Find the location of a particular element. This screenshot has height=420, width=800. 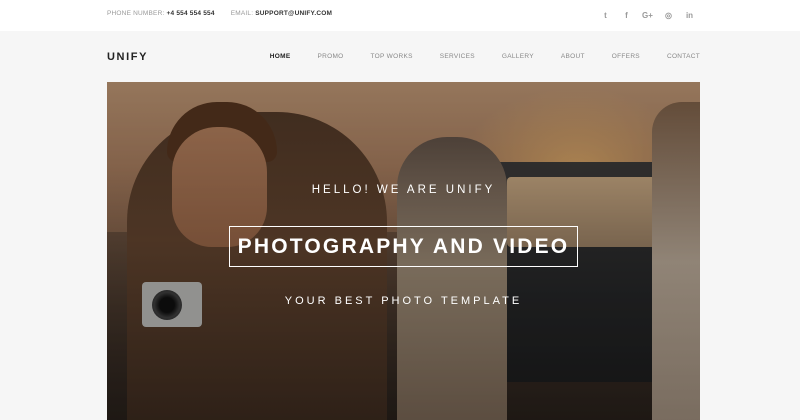

google-plus-icon: G+ is located at coordinates (647, 15).